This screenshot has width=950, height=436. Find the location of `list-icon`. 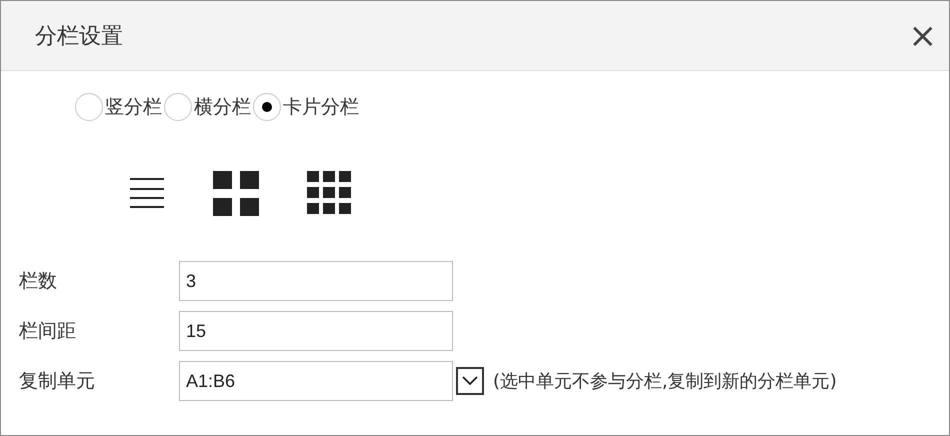

list-icon is located at coordinates (147, 193).